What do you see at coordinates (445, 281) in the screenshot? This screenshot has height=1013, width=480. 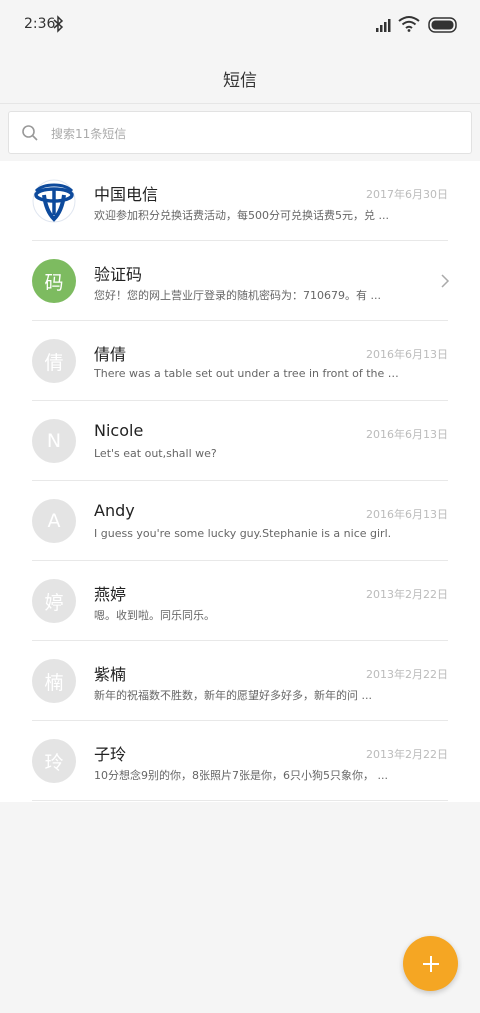 I see `chevron-right-icon` at bounding box center [445, 281].